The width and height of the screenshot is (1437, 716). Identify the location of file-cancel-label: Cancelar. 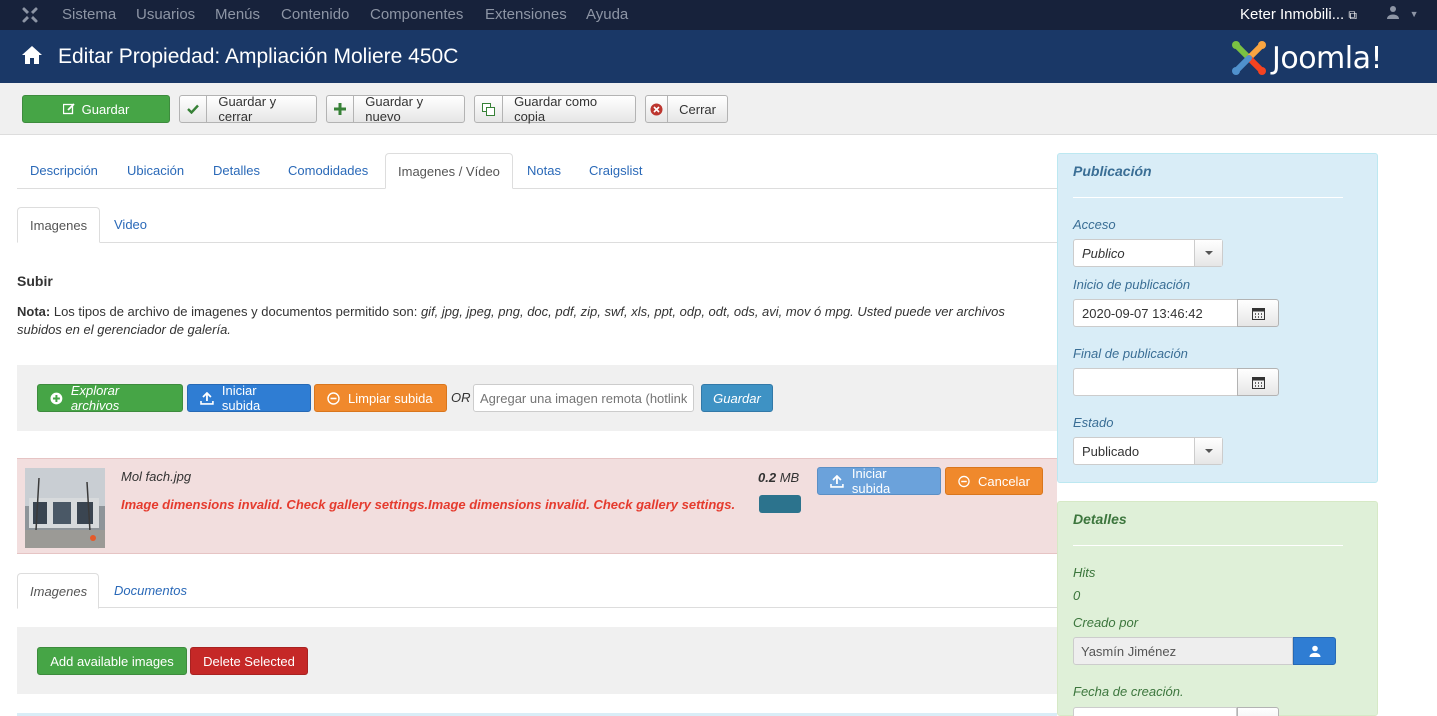
(1003, 481).